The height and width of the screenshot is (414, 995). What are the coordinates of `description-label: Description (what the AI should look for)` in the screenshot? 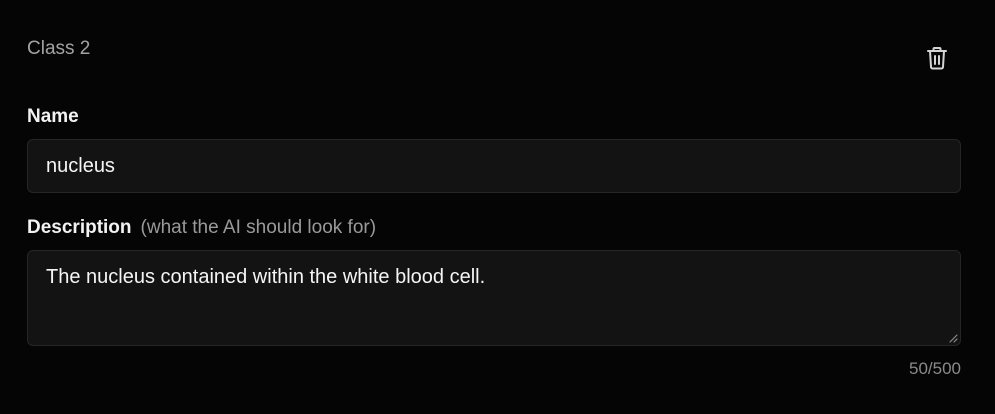 It's located at (201, 228).